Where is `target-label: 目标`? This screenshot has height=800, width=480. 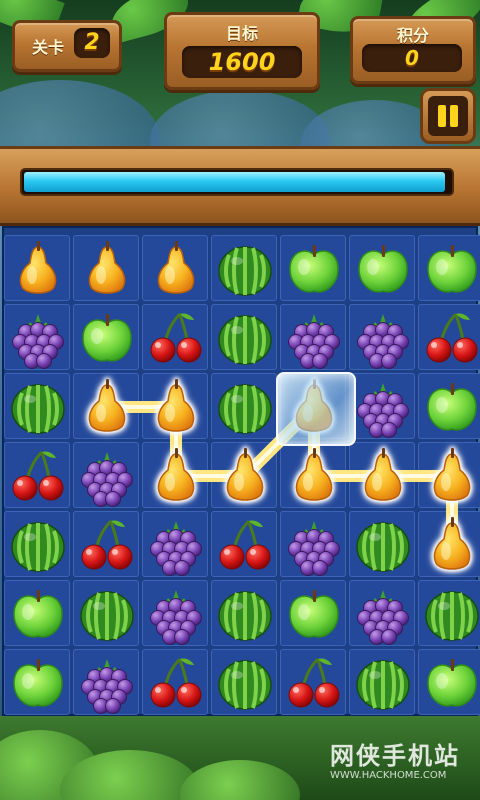
target-label: 目标 is located at coordinates (241, 33).